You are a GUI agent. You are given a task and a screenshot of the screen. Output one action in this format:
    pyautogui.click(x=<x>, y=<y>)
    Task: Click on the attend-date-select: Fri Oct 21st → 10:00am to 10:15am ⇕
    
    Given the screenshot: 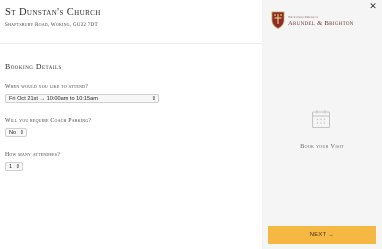 What is the action you would take?
    pyautogui.click(x=82, y=98)
    